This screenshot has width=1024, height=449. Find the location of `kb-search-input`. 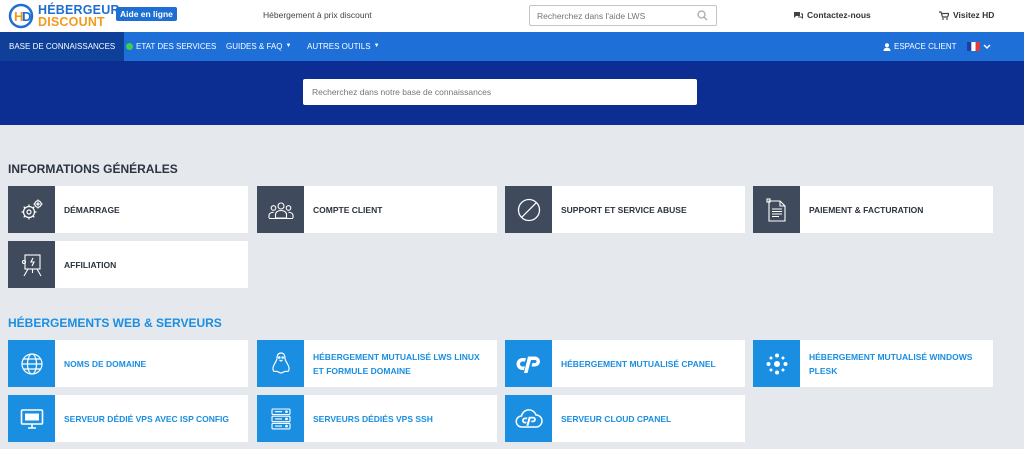

kb-search-input is located at coordinates (500, 92).